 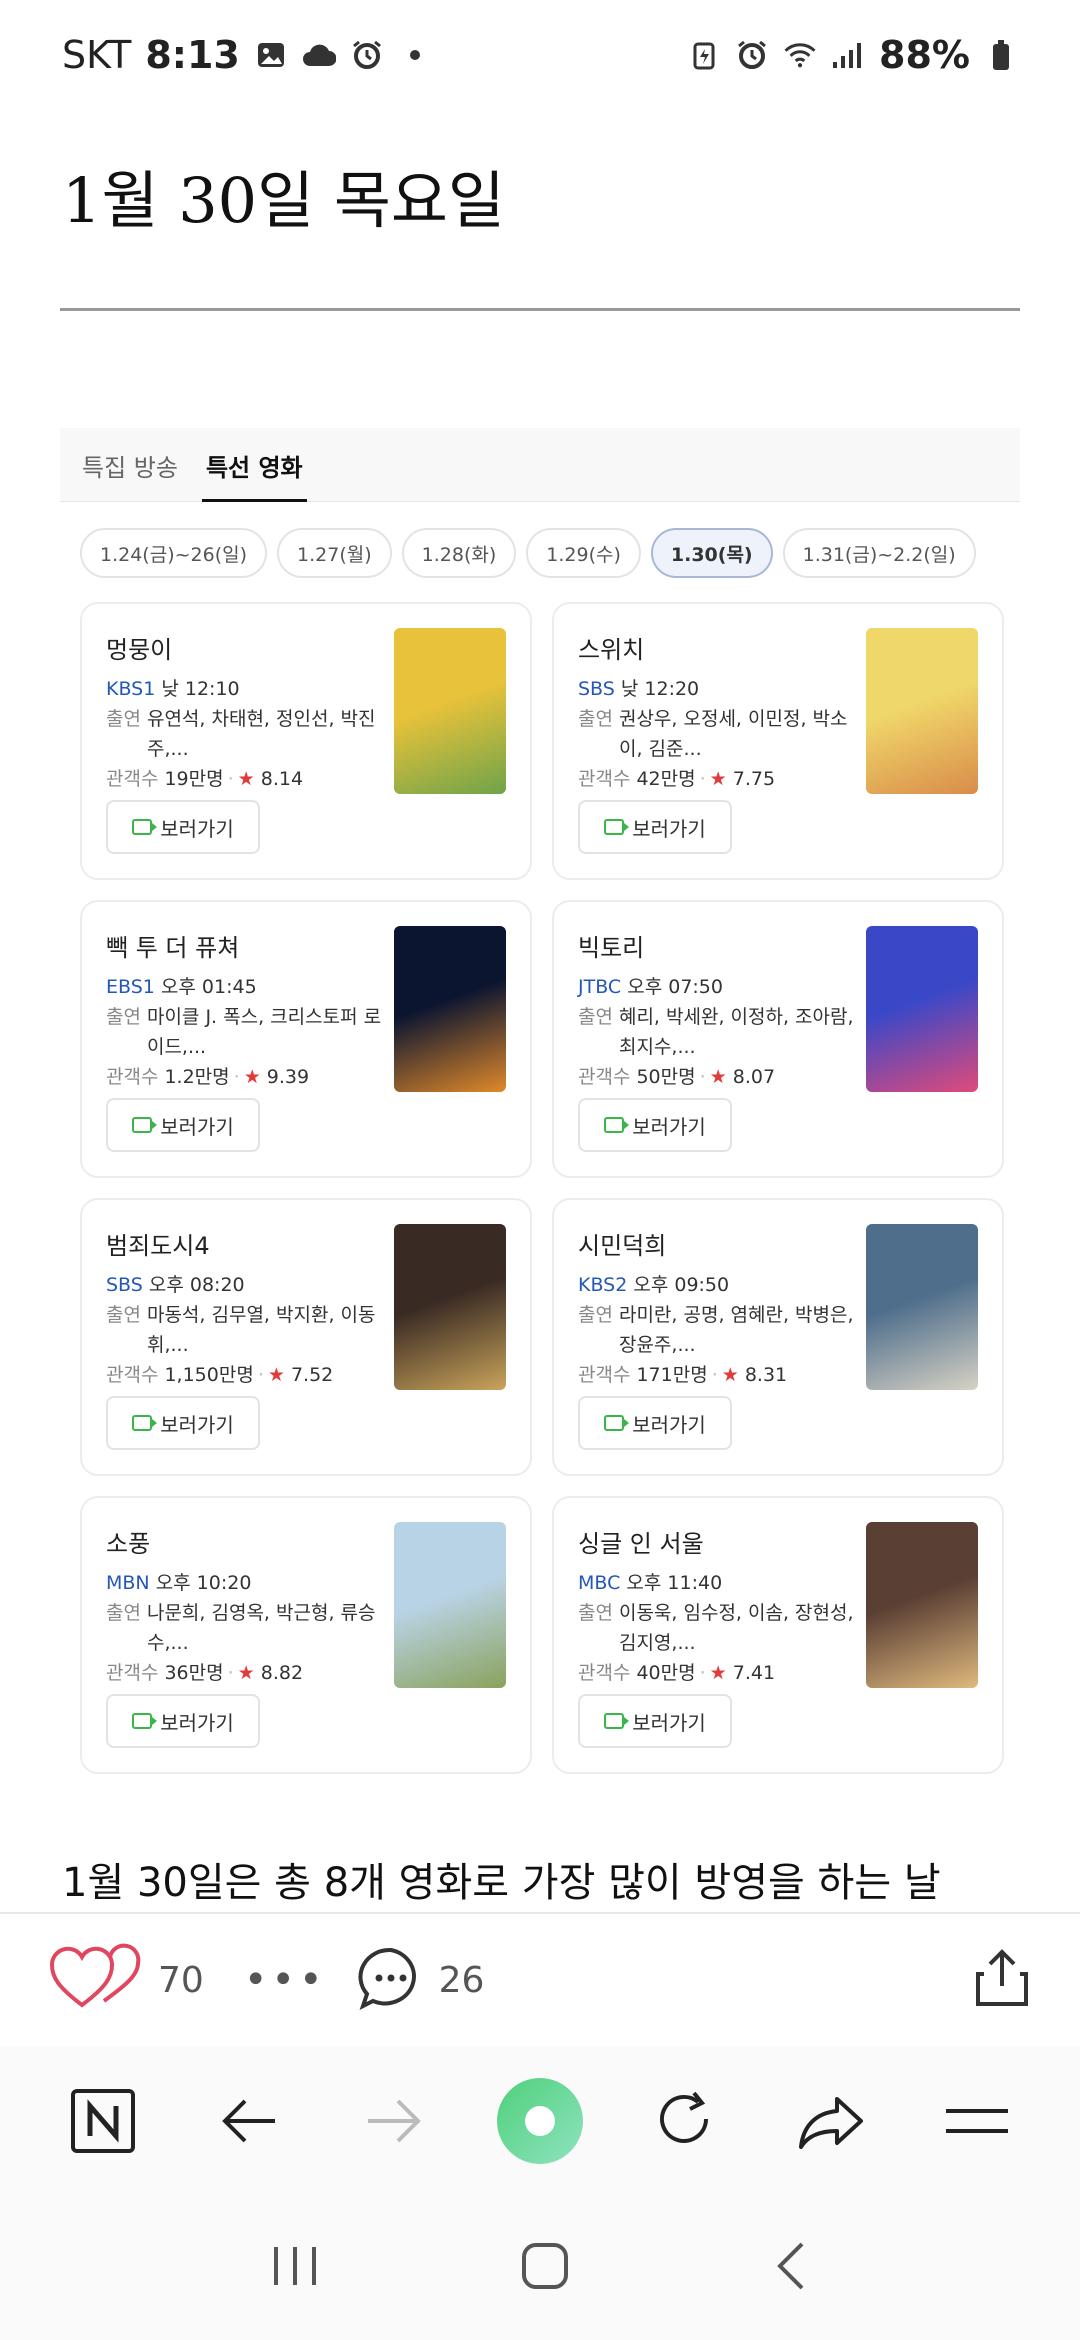 What do you see at coordinates (540, 2121) in the screenshot?
I see `green-dot-icon` at bounding box center [540, 2121].